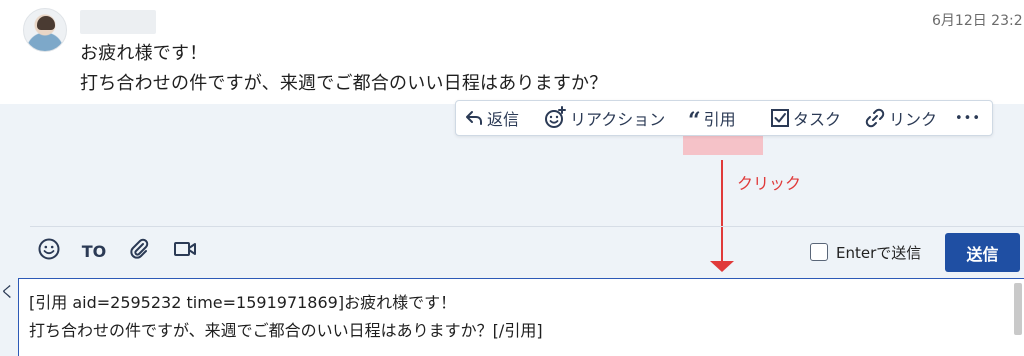 The image size is (1024, 356). What do you see at coordinates (144, 53) in the screenshot?
I see `message-text-line-1: お疲れ様です！` at bounding box center [144, 53].